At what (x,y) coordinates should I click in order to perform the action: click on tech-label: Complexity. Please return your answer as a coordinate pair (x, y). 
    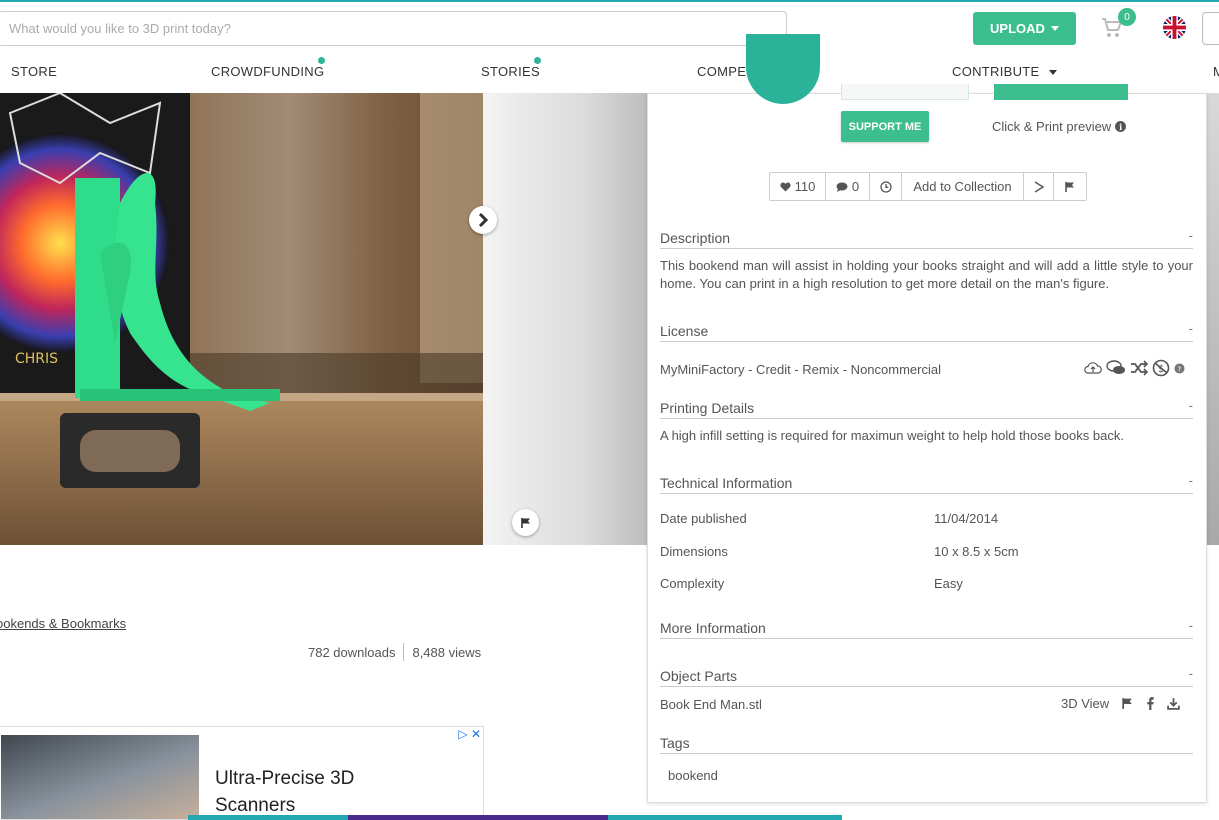
    Looking at the image, I should click on (692, 583).